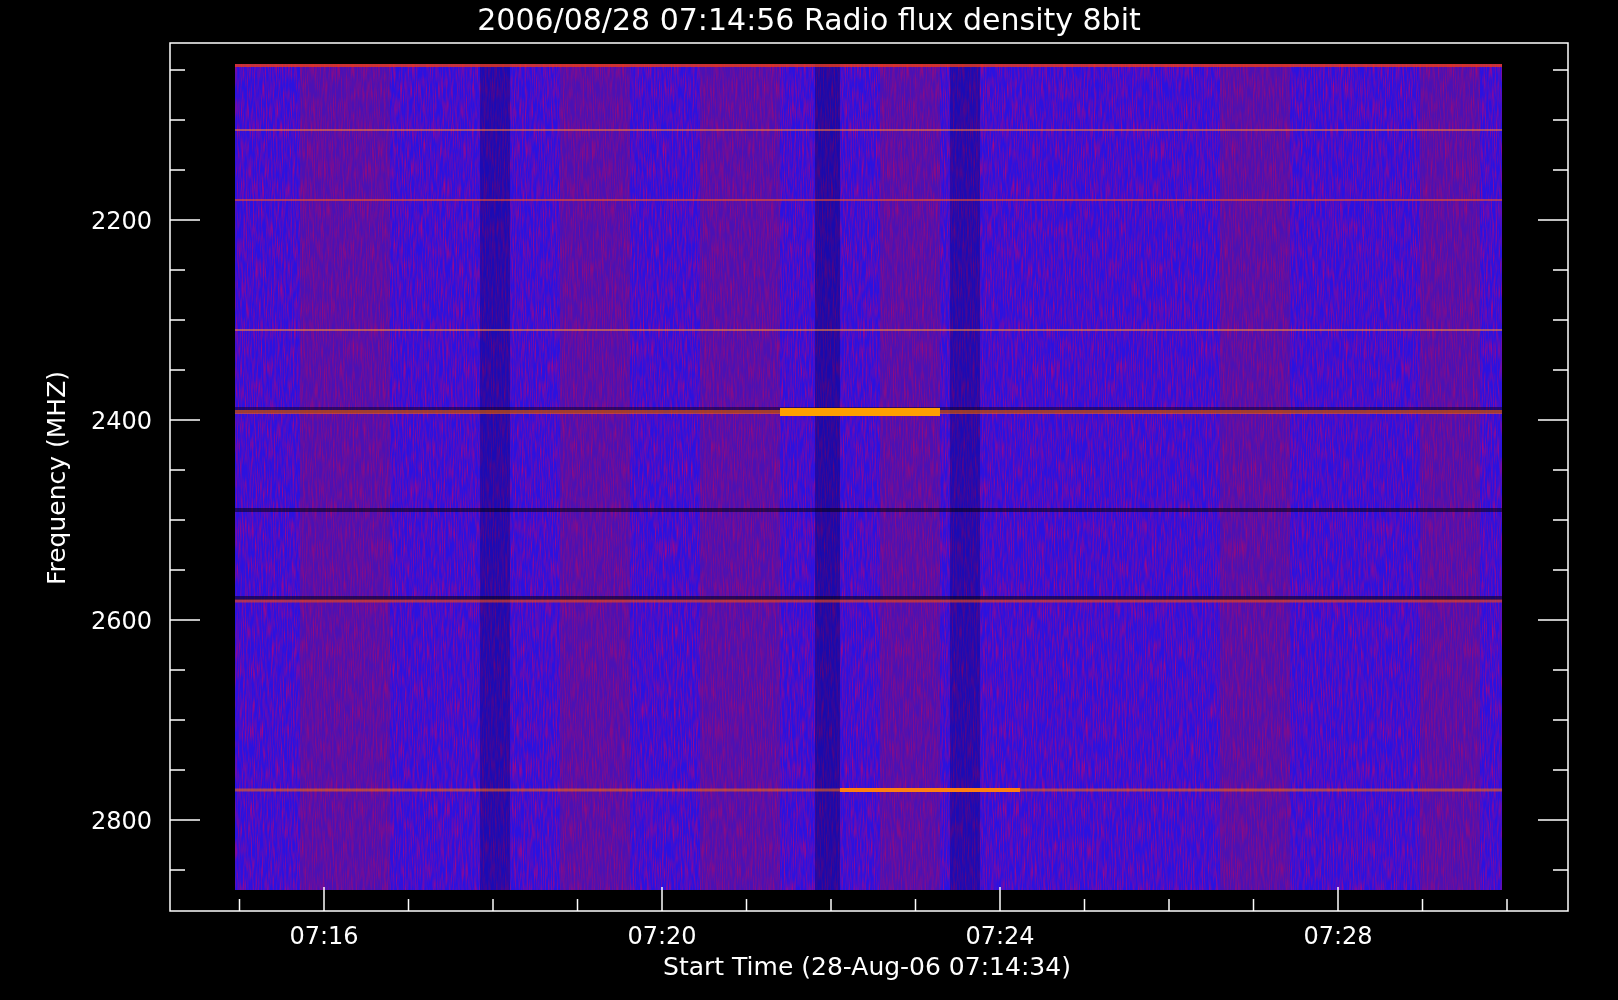  I want to click on x-tick-label: 07:20, so click(662, 936).